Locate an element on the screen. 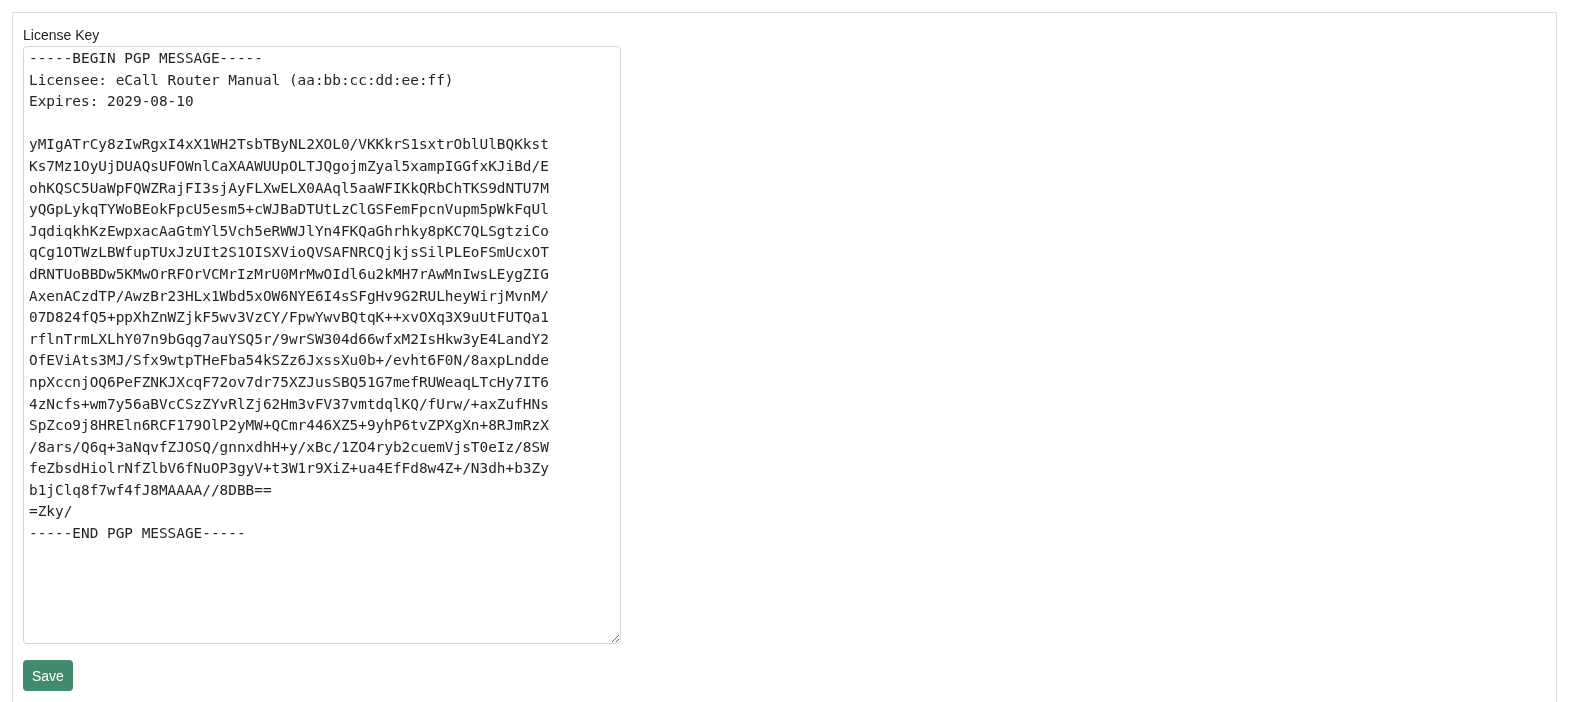 This screenshot has height=702, width=1573. field-label: License Key is located at coordinates (61, 35).